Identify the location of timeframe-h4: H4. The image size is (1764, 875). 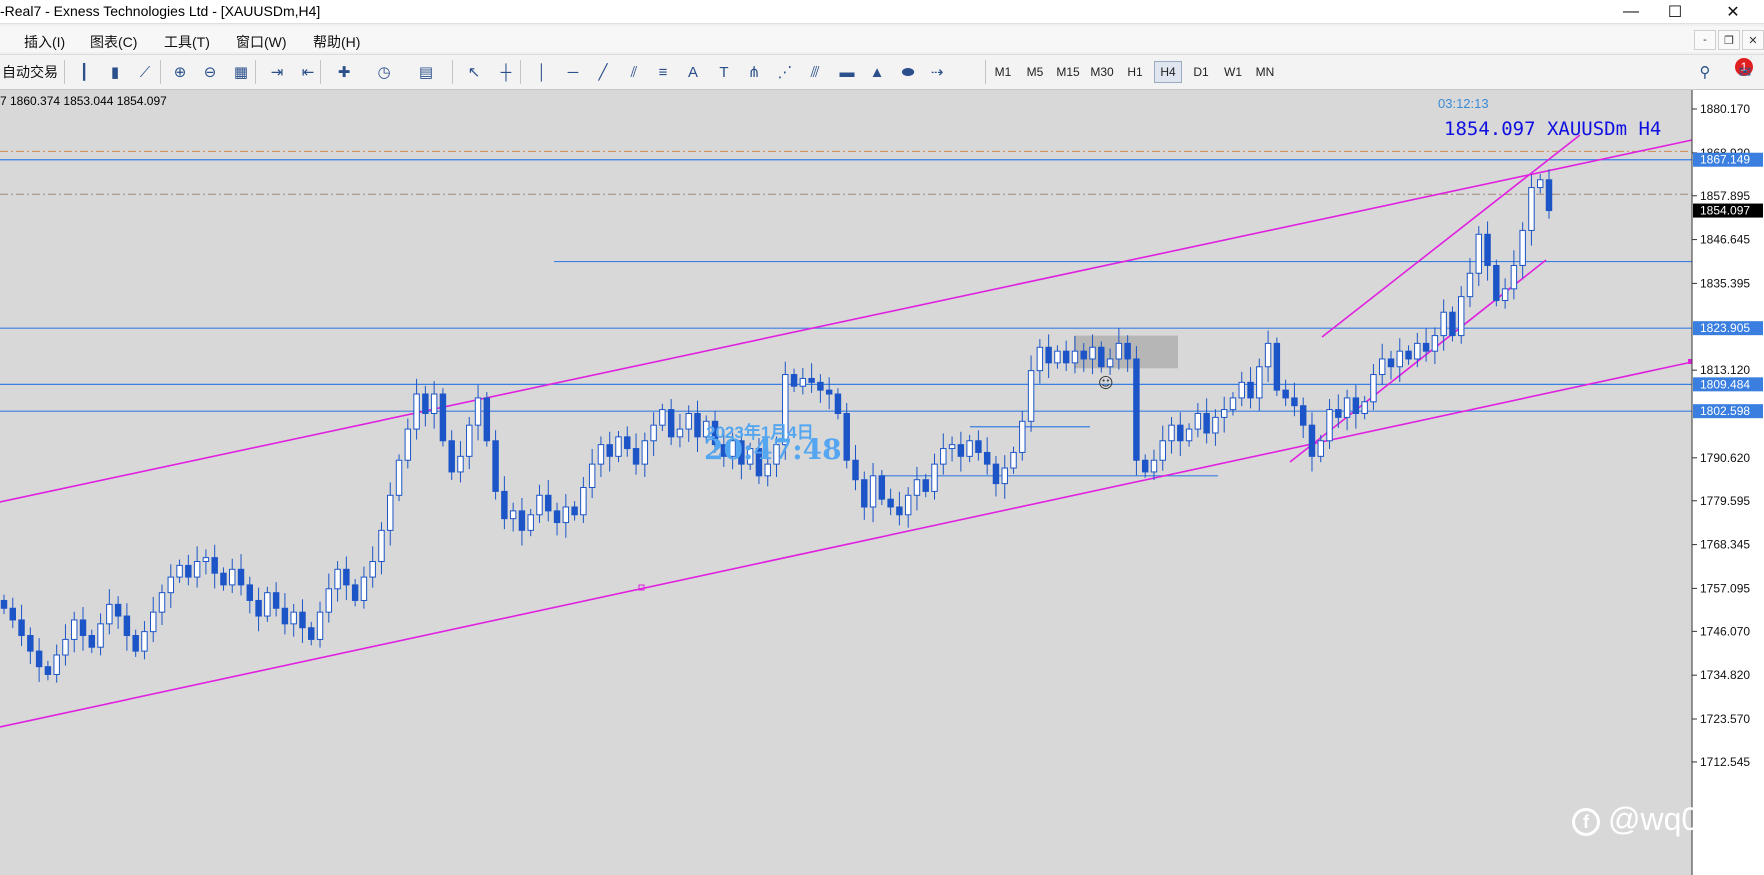
(1168, 72).